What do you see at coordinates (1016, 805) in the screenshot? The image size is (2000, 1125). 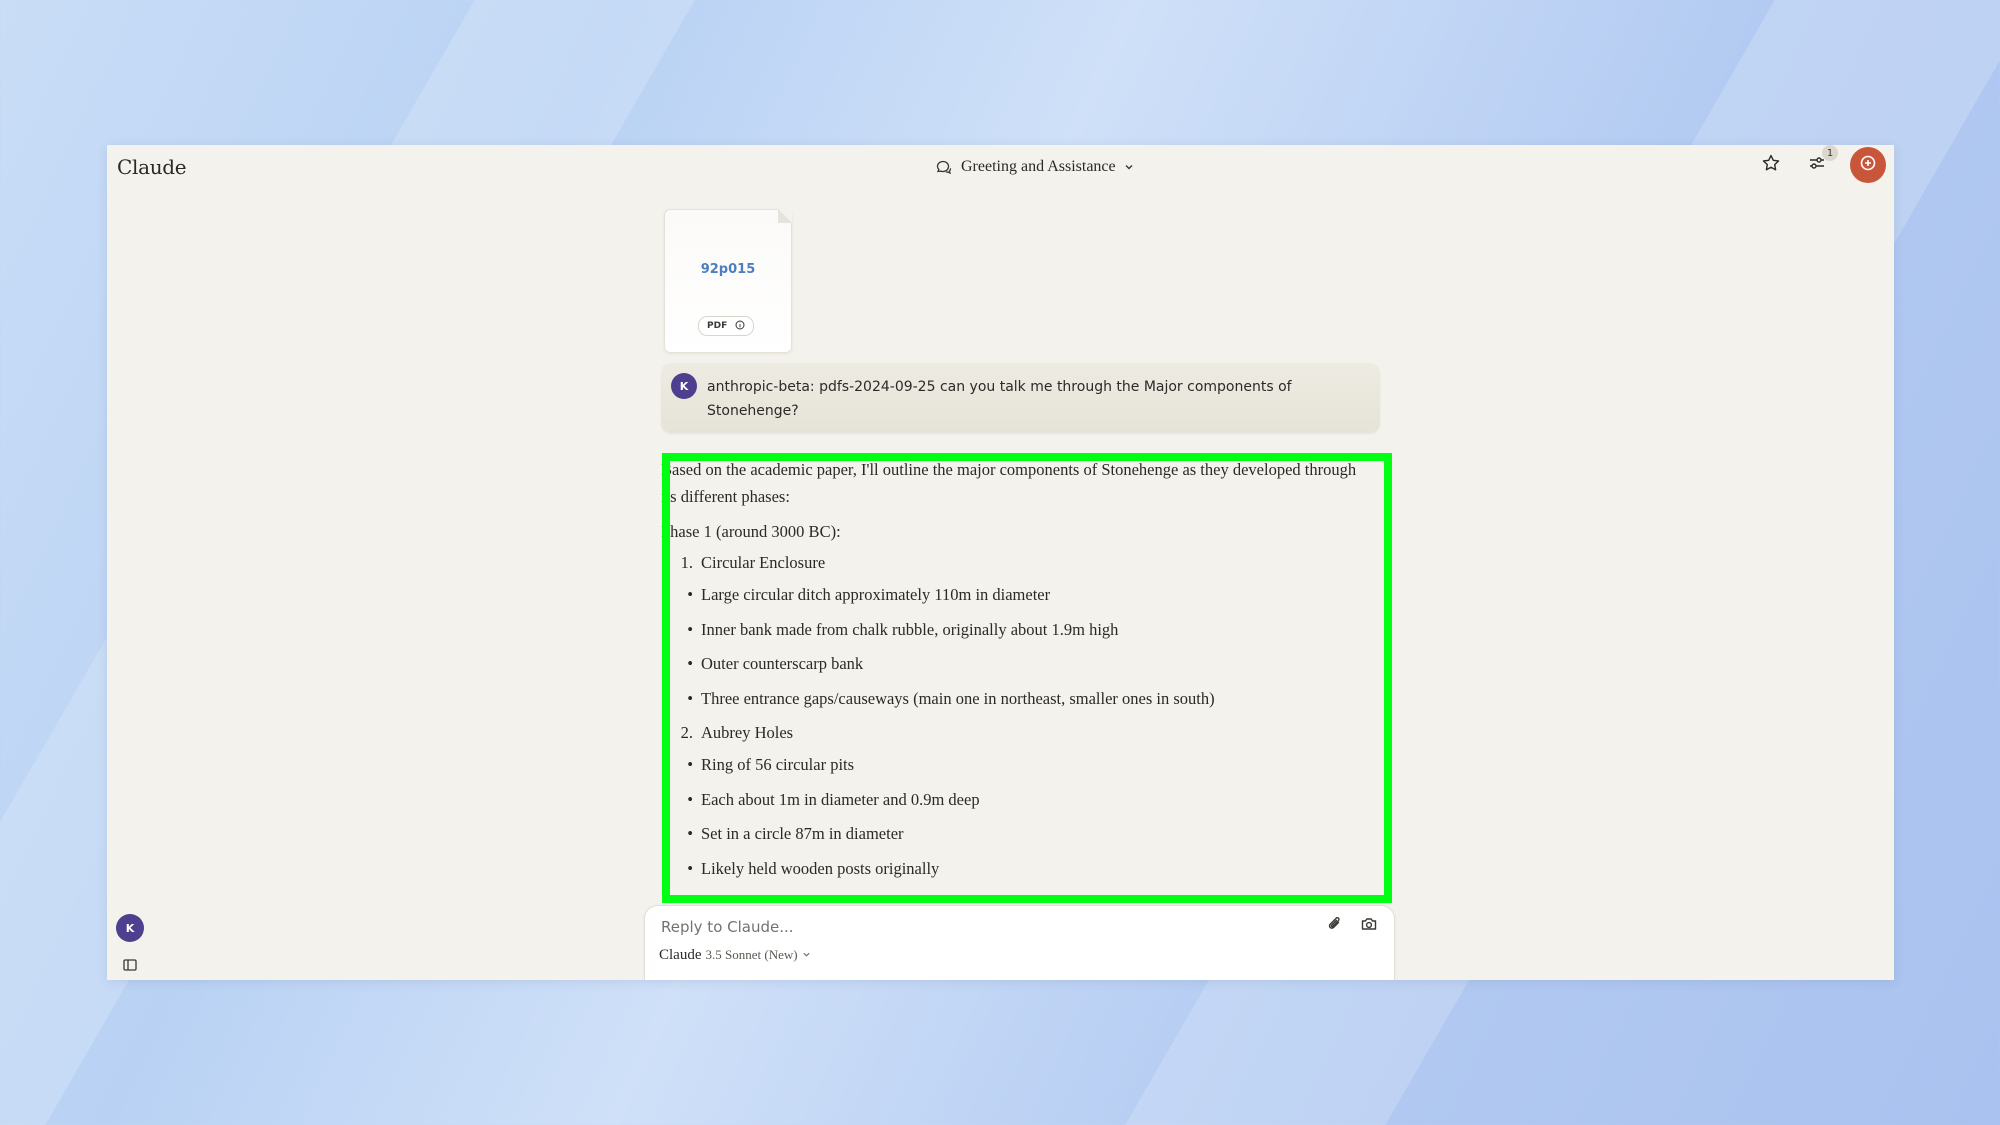 I see `bullet-item: • Each about 1m in diameter and 0.9m deep` at bounding box center [1016, 805].